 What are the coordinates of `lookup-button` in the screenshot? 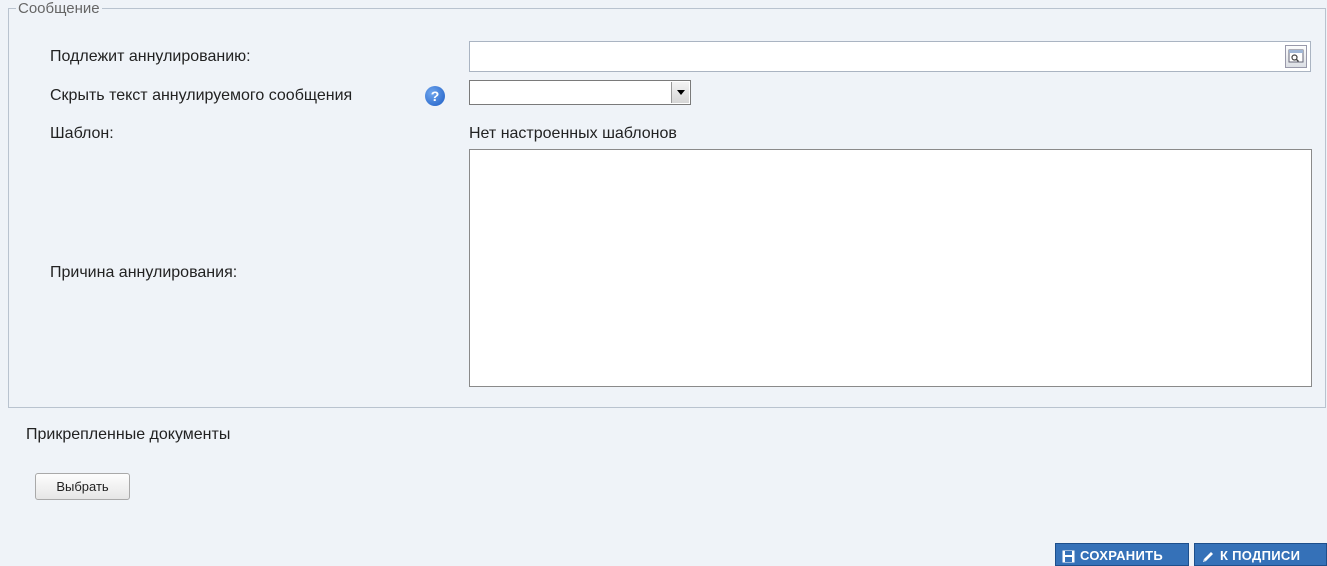 It's located at (1296, 56).